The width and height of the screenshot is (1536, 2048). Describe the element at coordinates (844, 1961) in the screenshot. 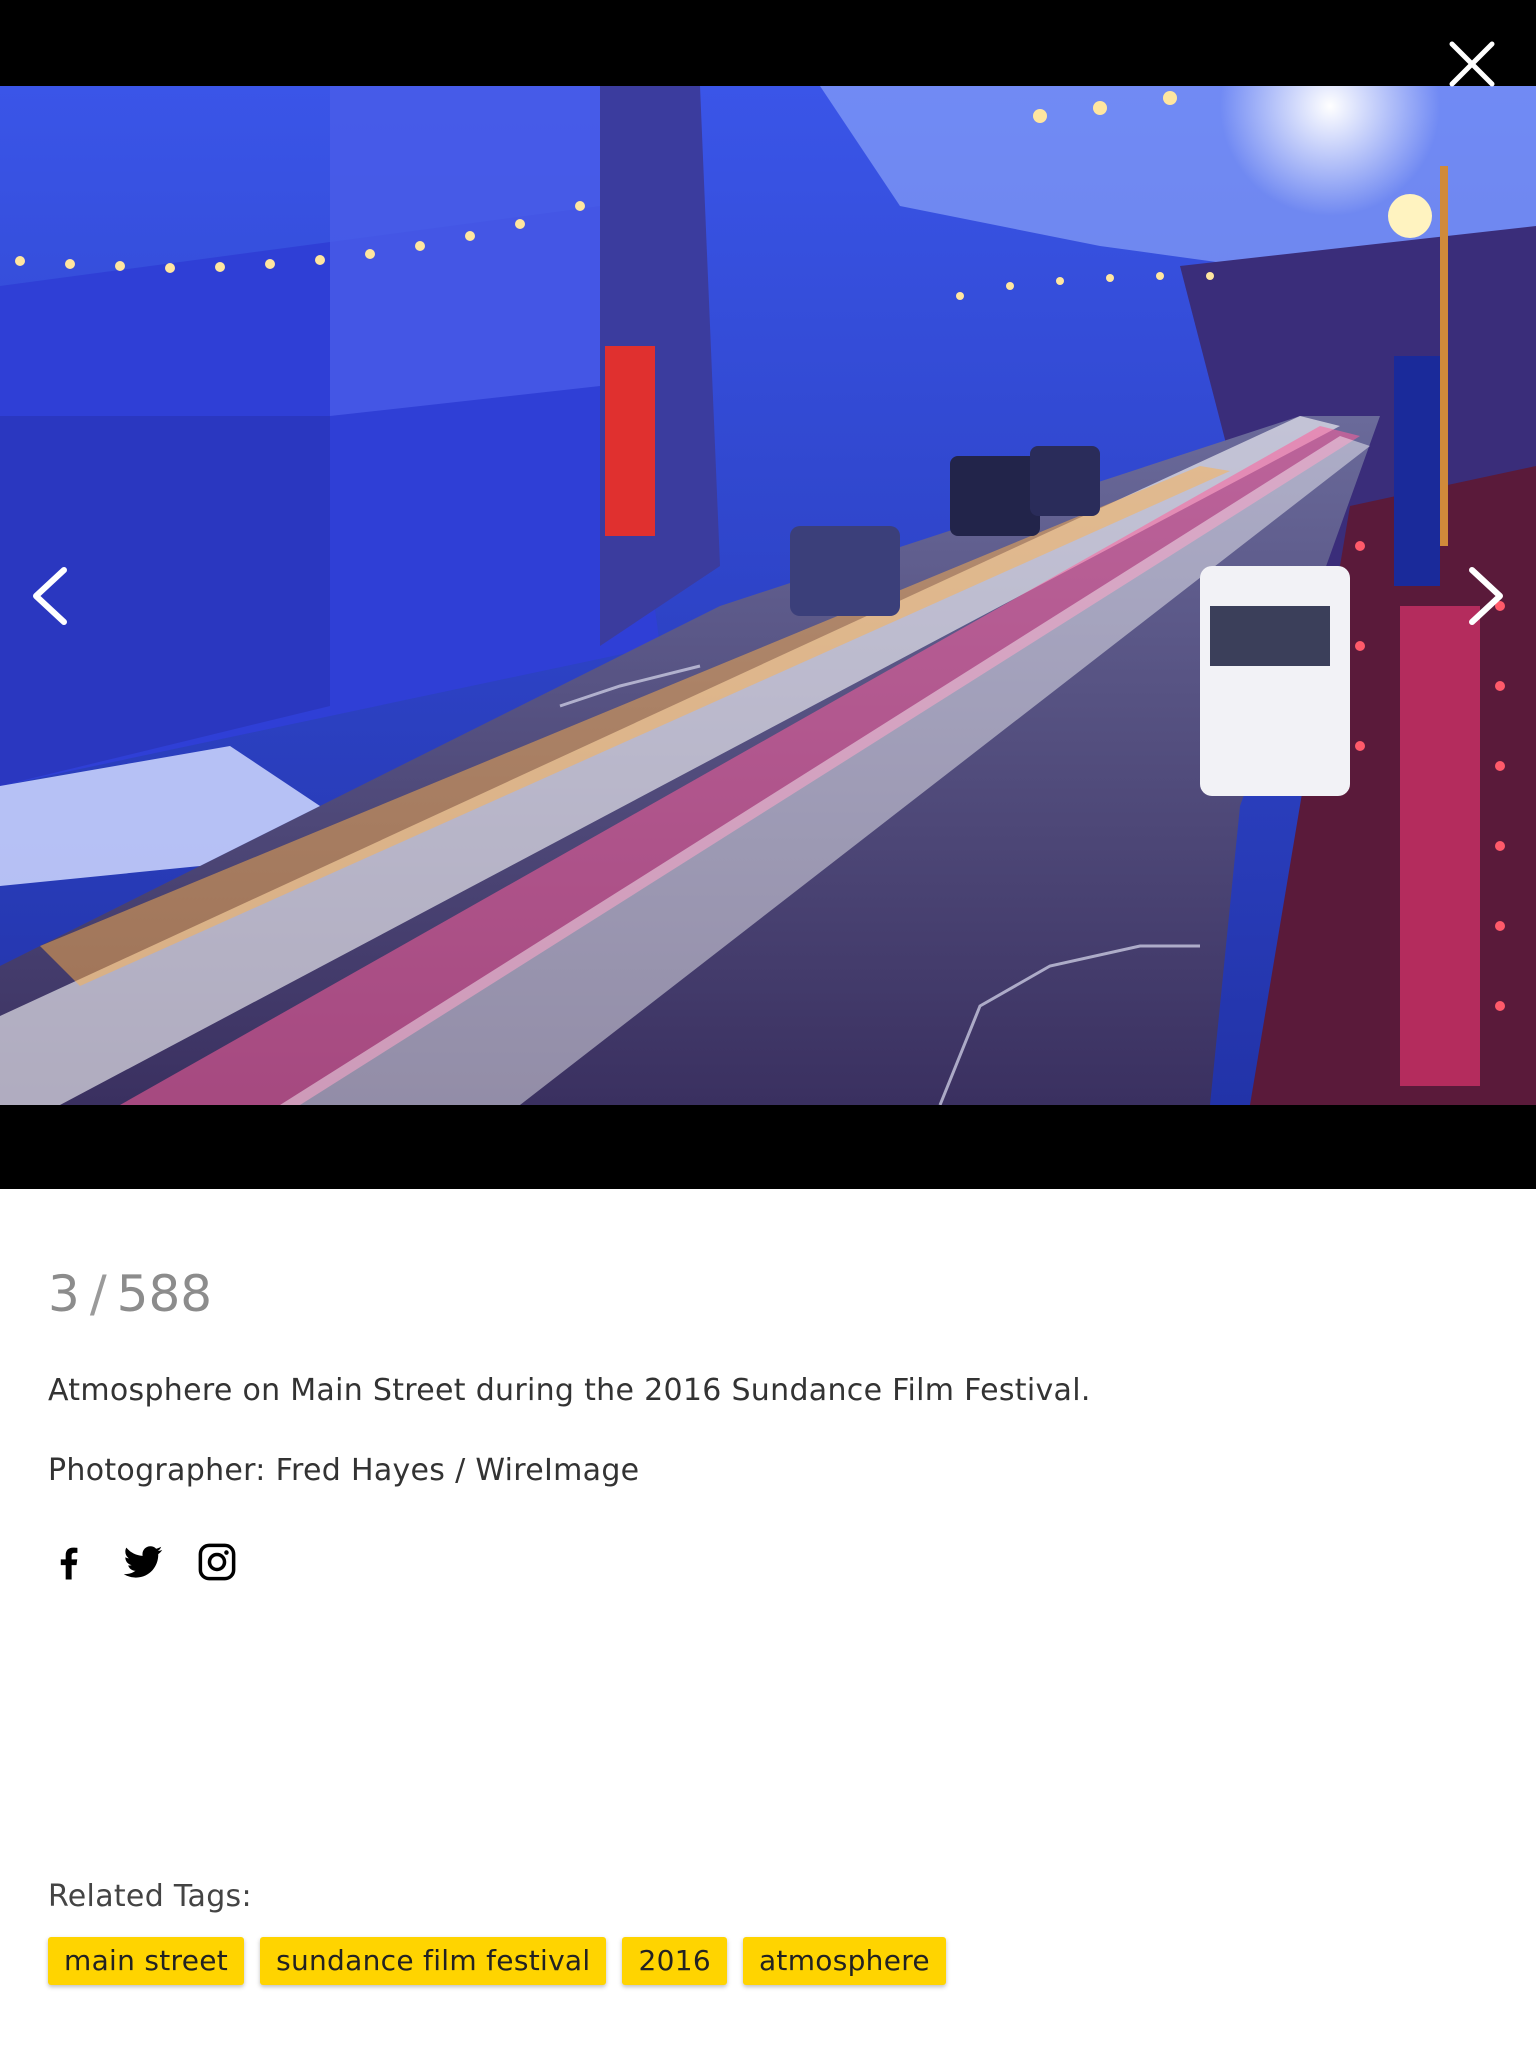

I see `tag-atmosphere: atmosphere` at that location.